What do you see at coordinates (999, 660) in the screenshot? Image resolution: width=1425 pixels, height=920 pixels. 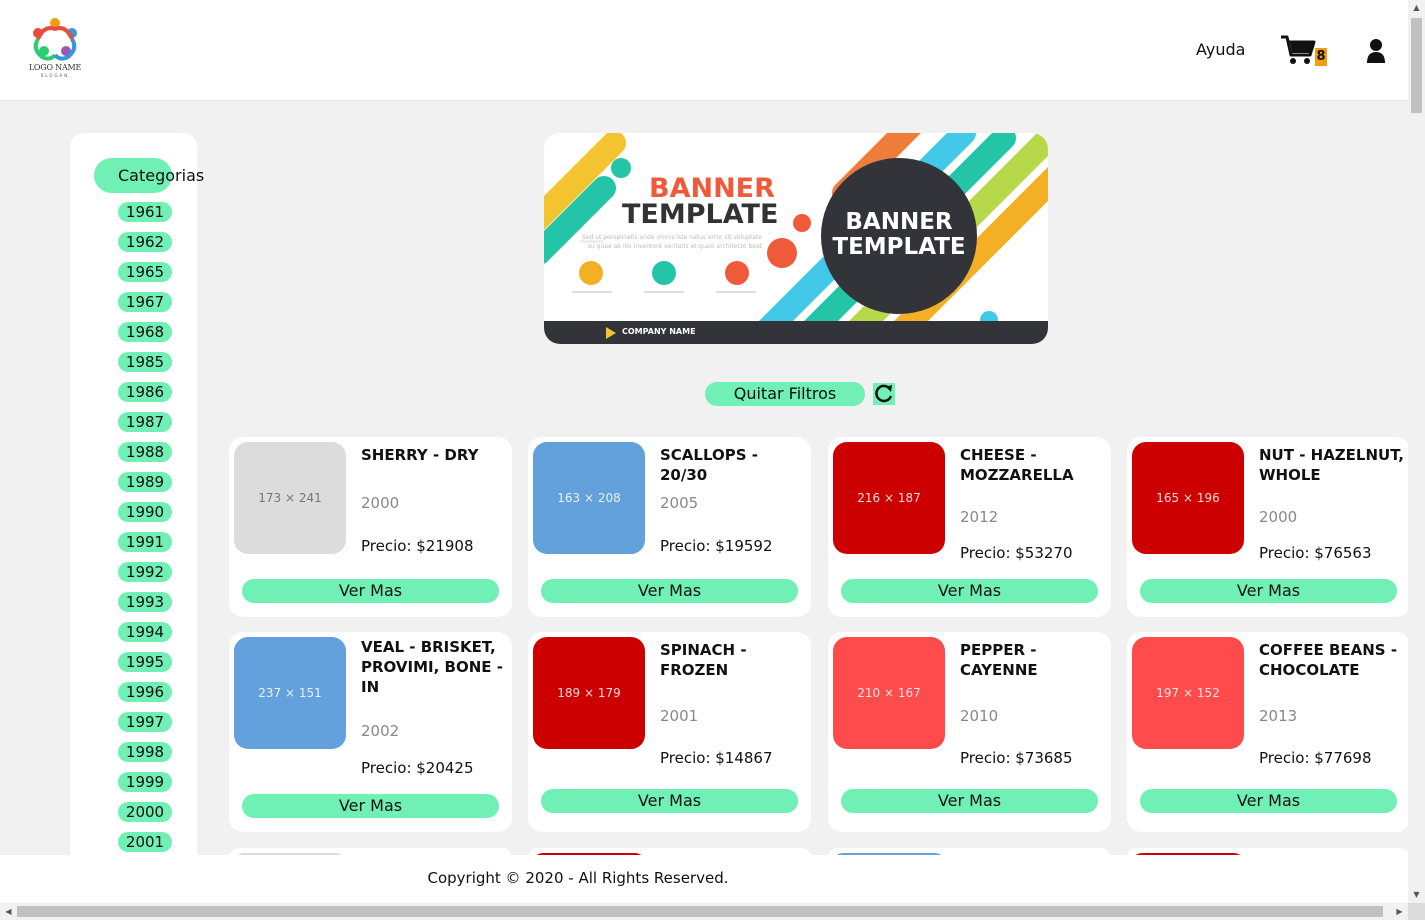 I see `product-name: PEPPER - CAYENNE` at bounding box center [999, 660].